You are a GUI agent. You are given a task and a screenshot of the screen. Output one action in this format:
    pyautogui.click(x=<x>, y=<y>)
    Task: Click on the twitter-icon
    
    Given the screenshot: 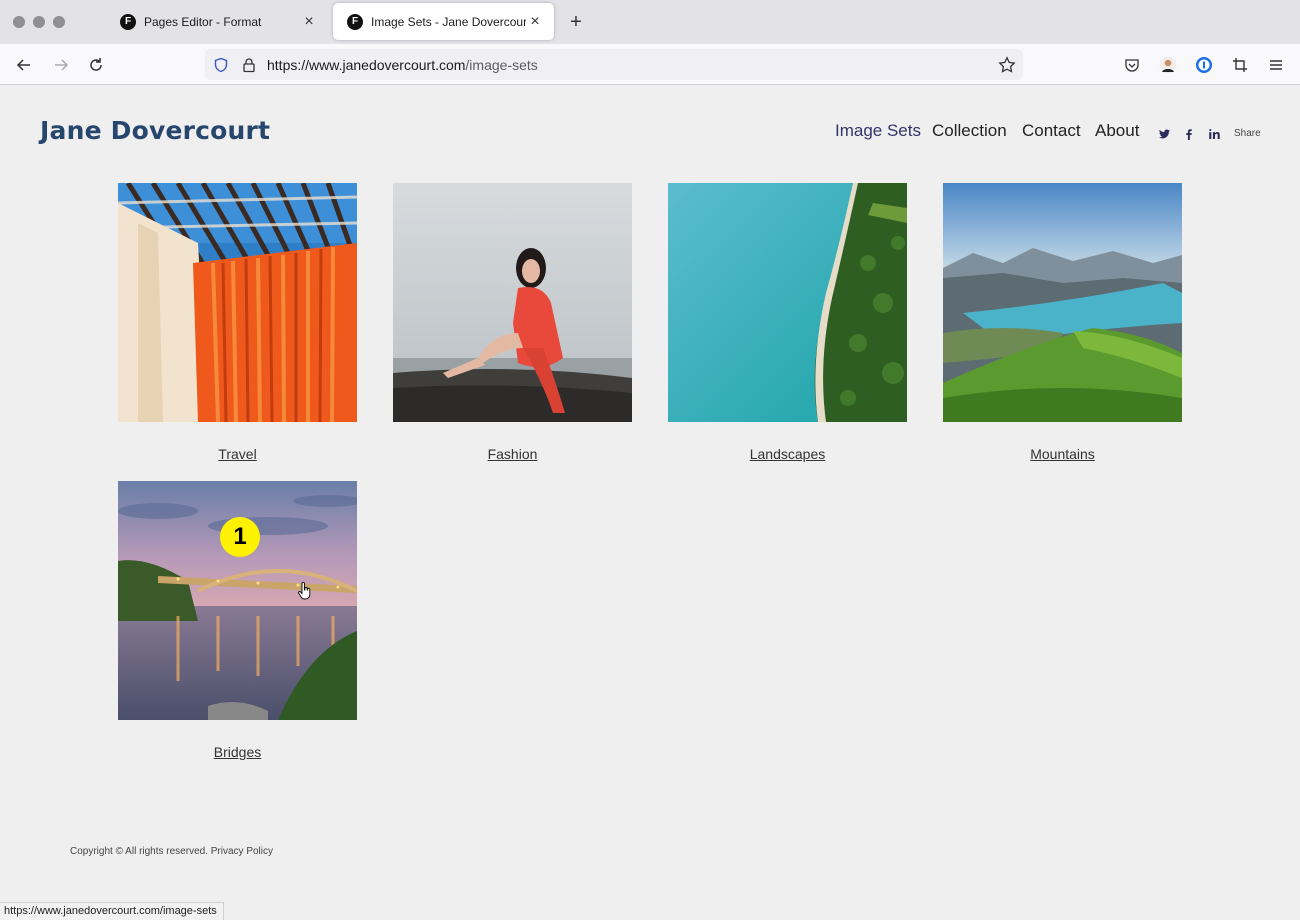 What is the action you would take?
    pyautogui.click(x=1164, y=134)
    